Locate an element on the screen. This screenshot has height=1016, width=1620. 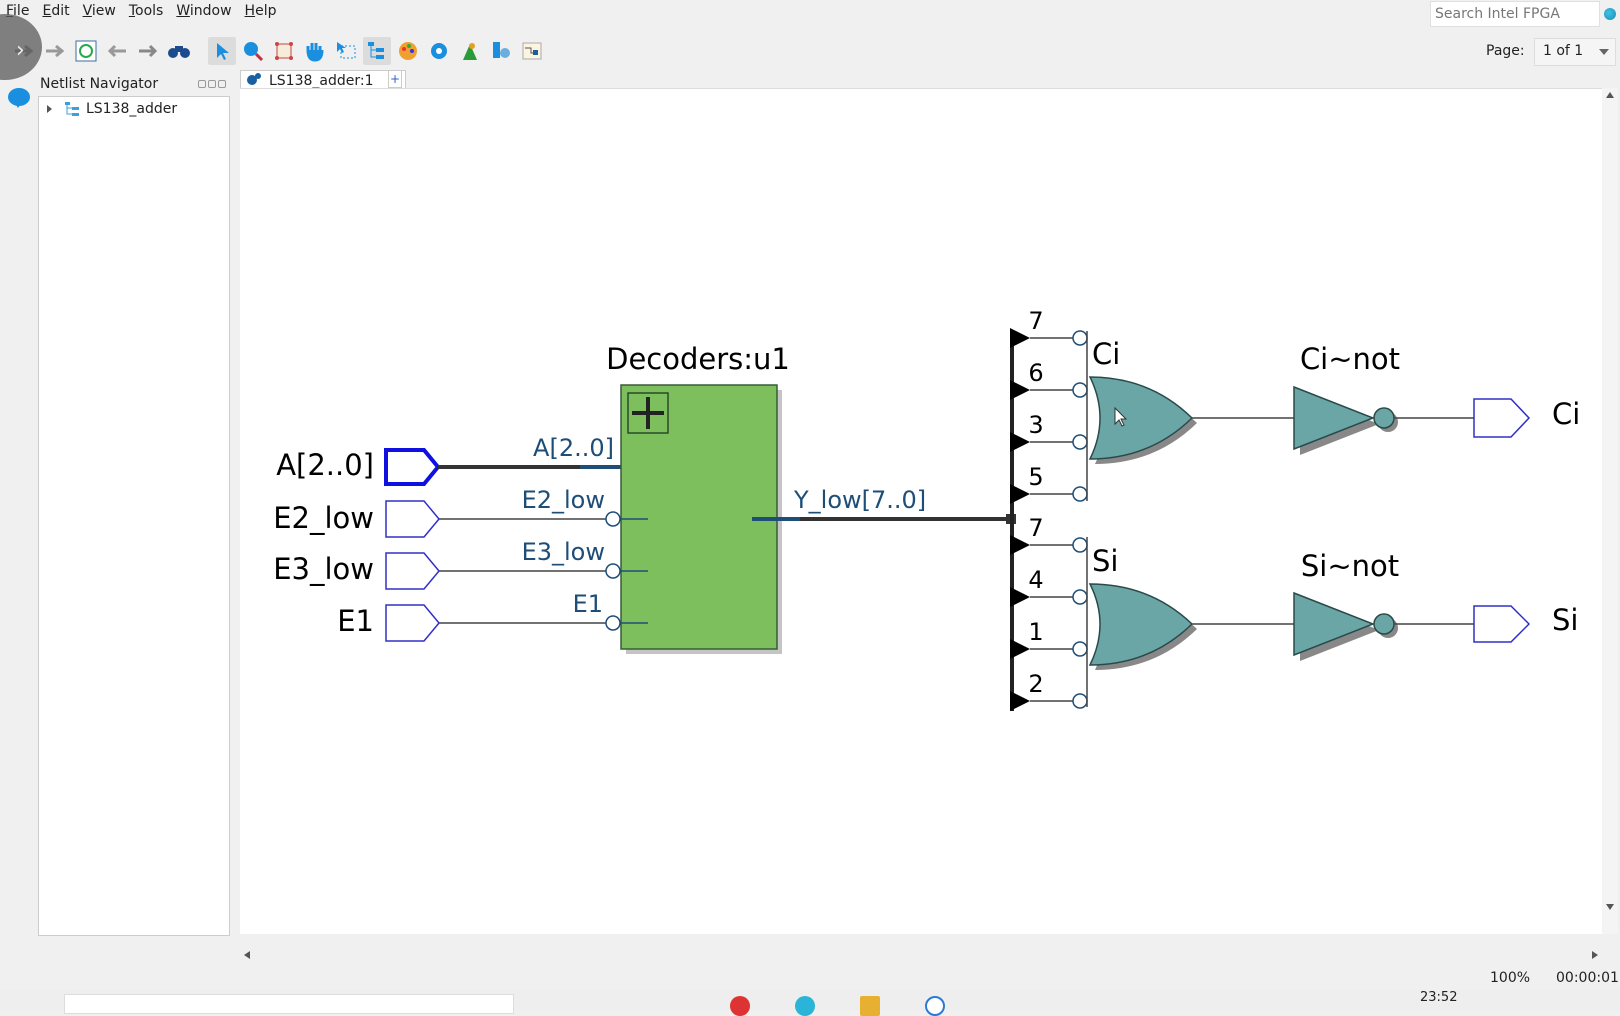
tap-index: 5 is located at coordinates (1035, 477).